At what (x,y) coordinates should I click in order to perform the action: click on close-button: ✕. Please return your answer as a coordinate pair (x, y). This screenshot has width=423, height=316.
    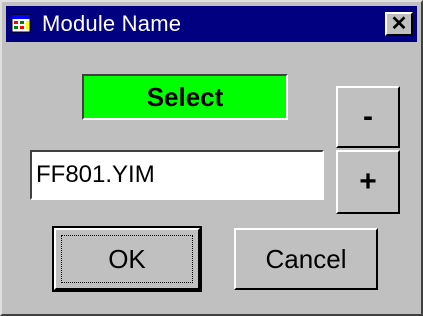
    Looking at the image, I should click on (399, 24).